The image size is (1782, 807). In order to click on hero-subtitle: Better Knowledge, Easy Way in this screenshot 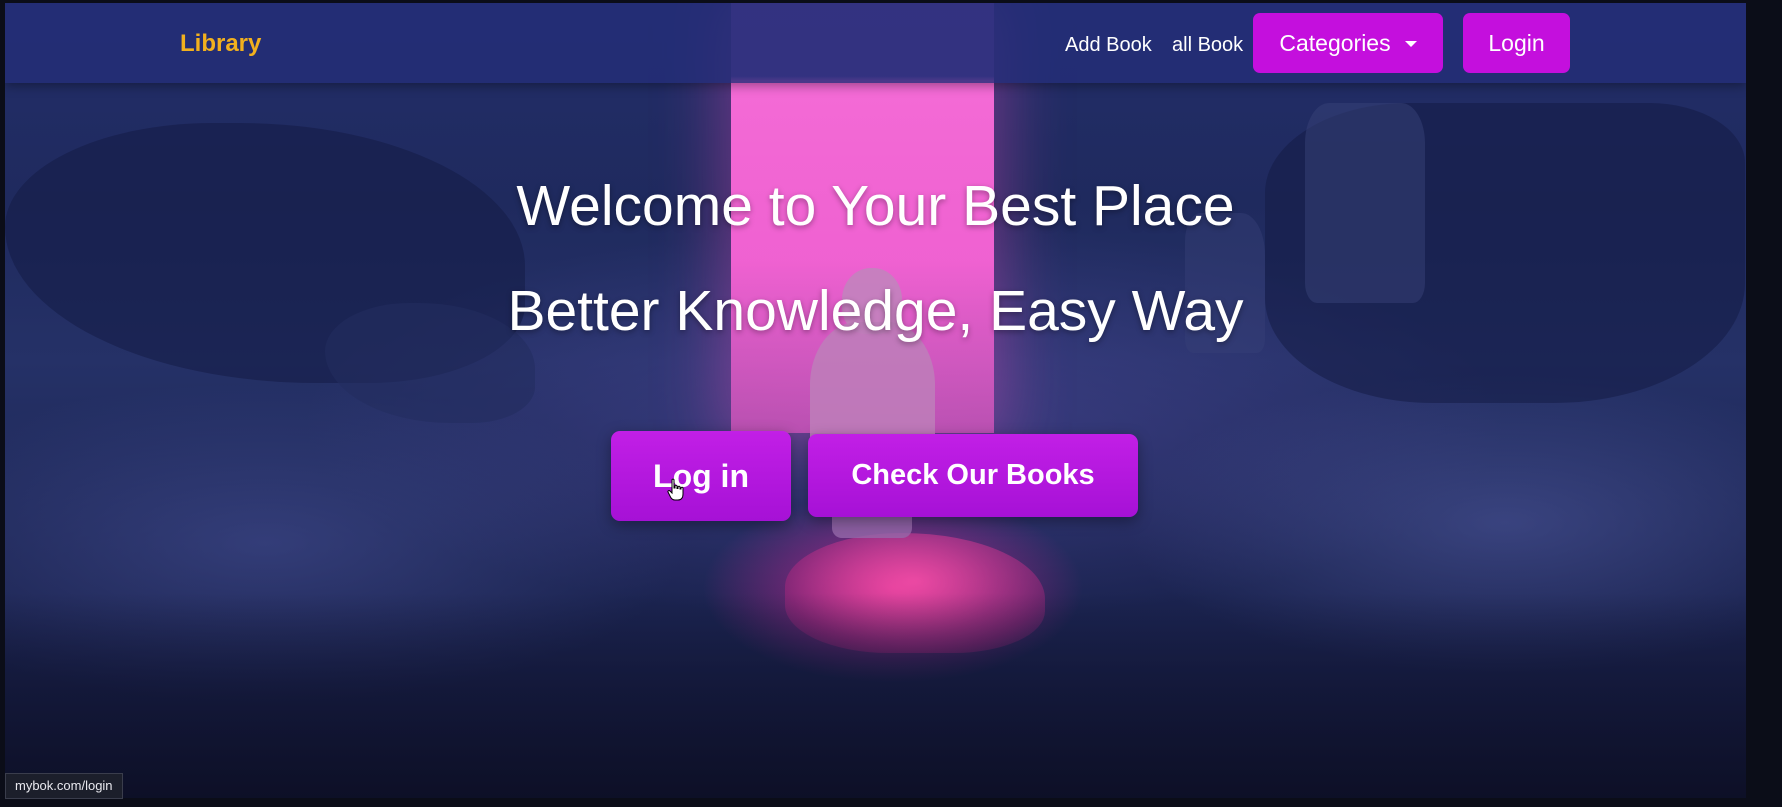, I will do `click(875, 311)`.